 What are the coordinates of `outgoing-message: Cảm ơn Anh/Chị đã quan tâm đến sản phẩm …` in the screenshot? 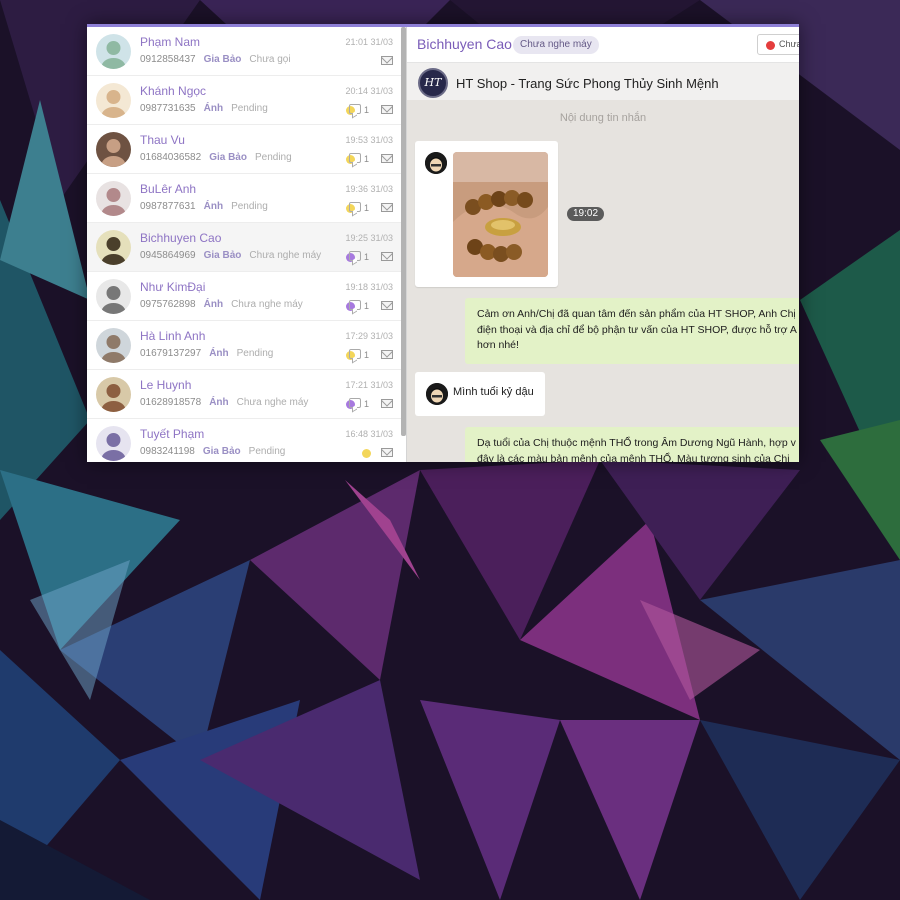 It's located at (632, 331).